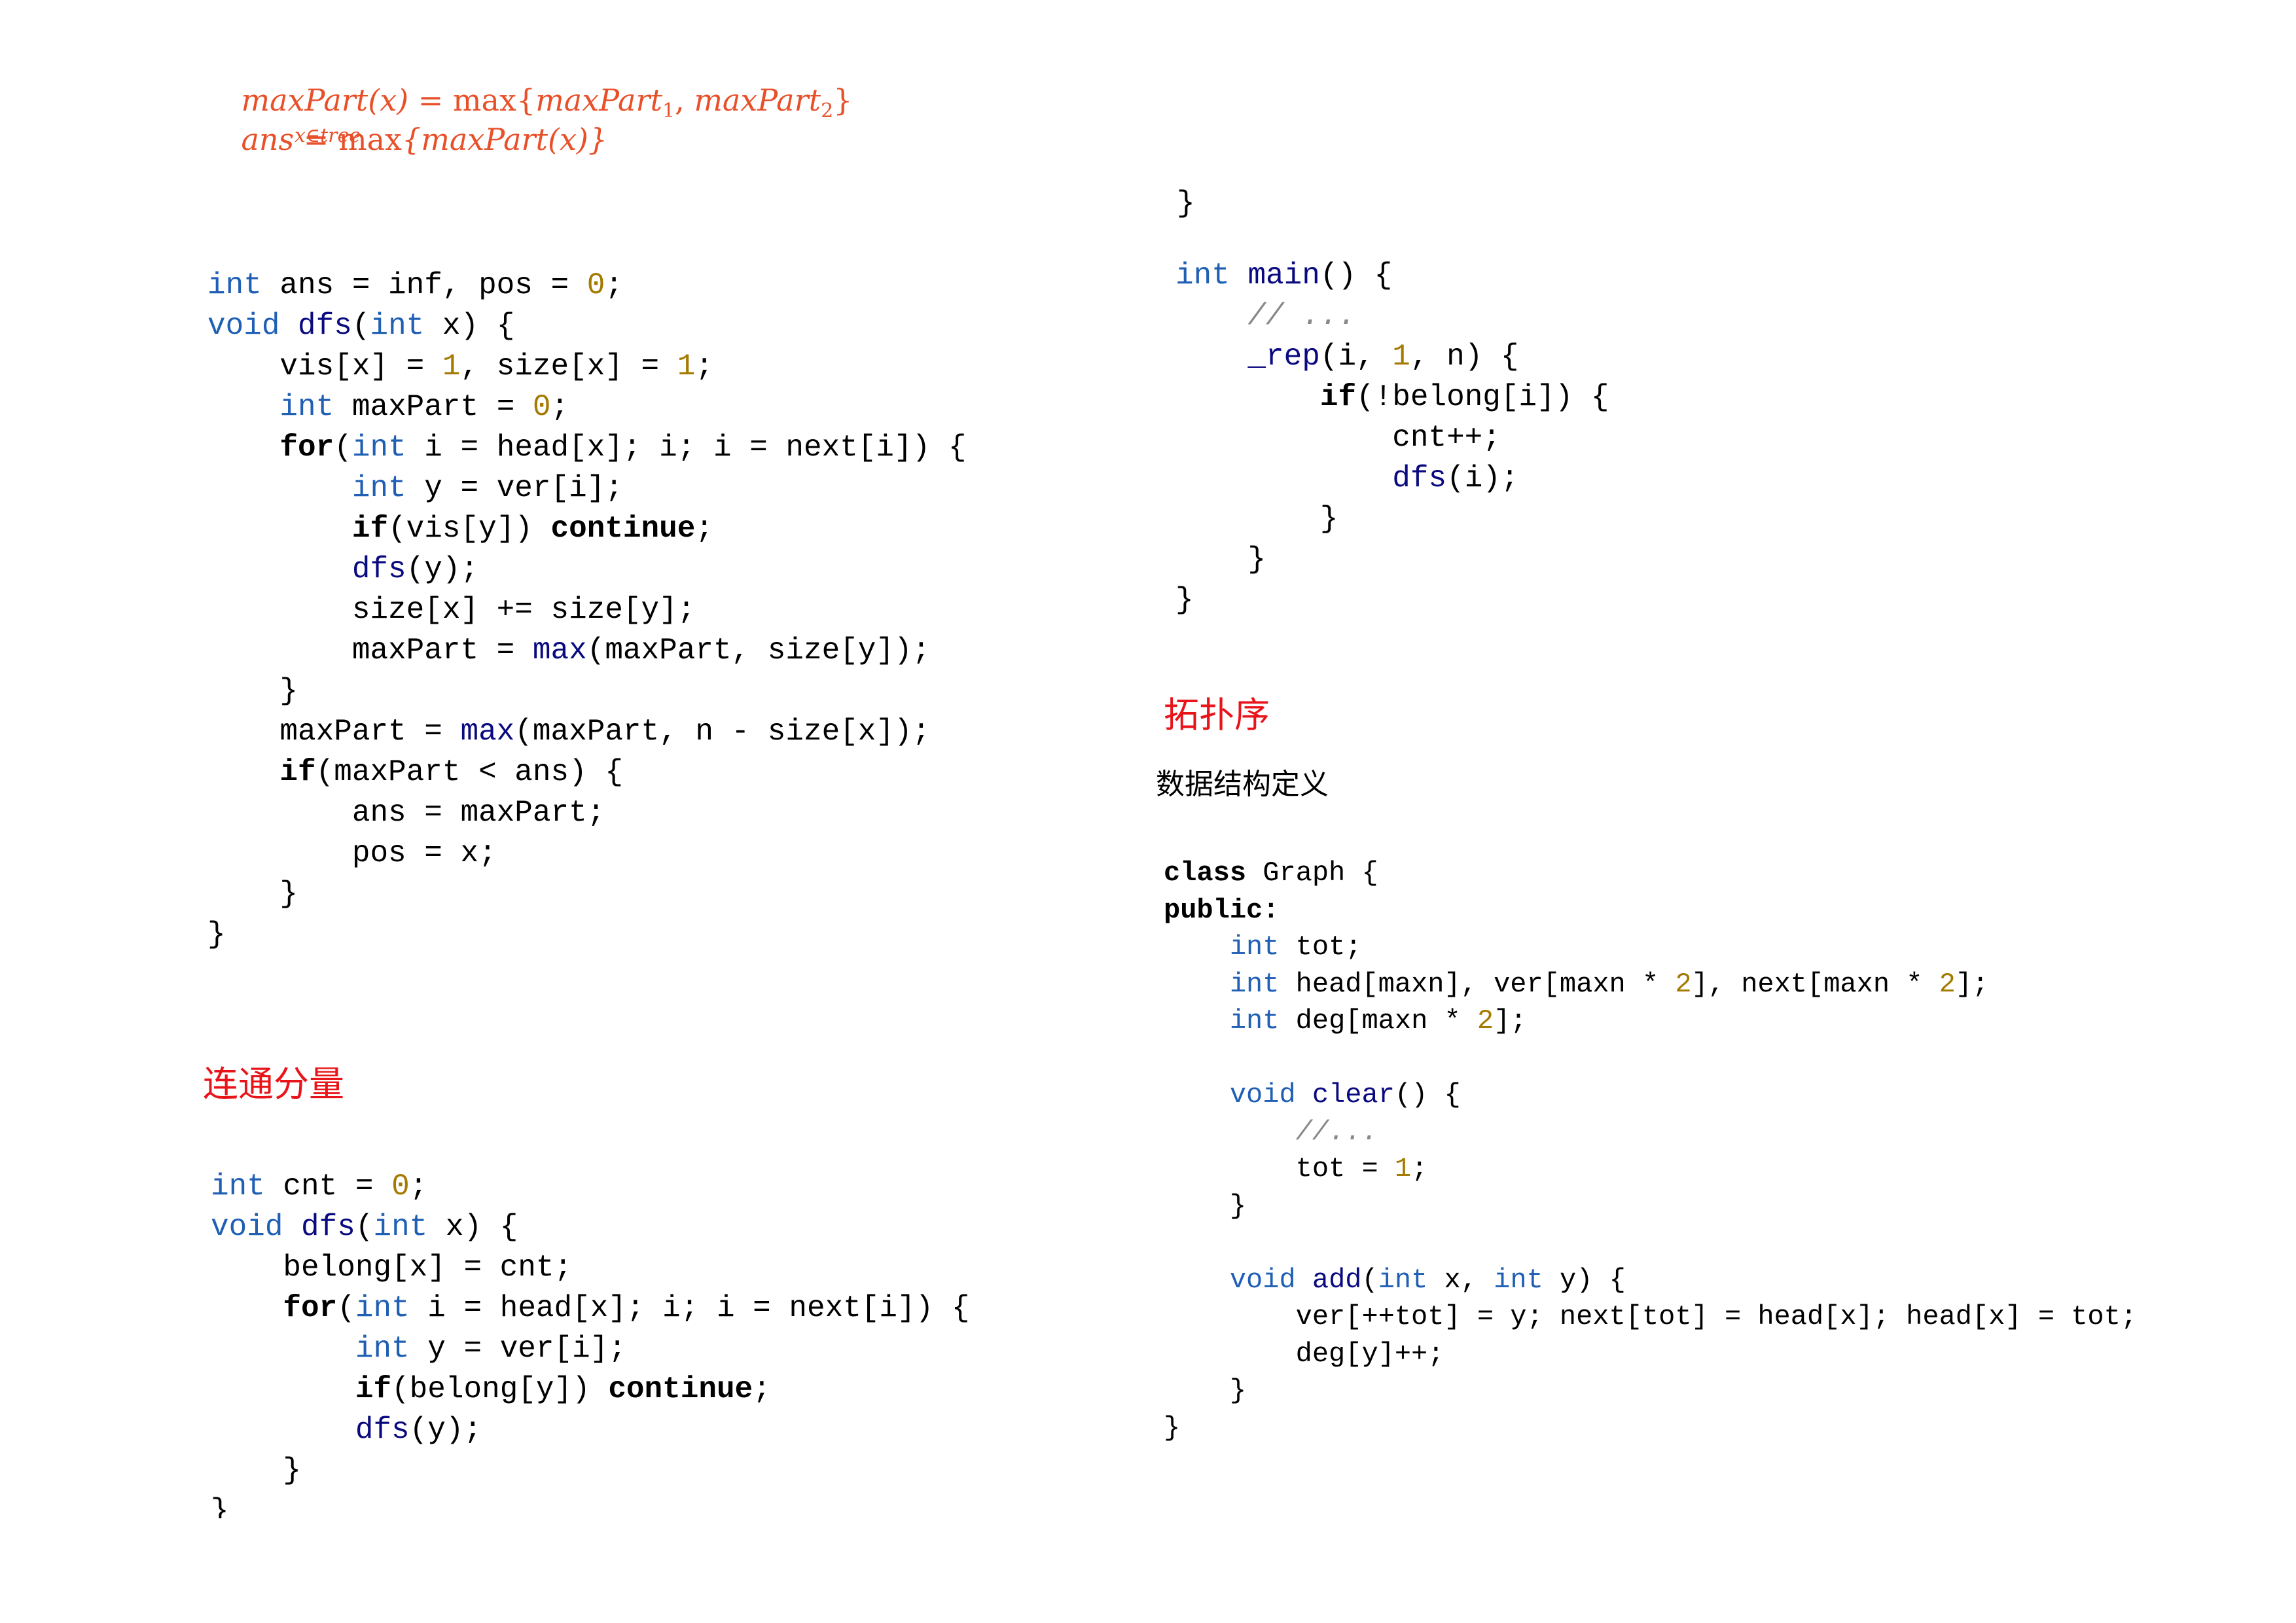  Describe the element at coordinates (1304, 1354) in the screenshot. I see `code-text: deg[y]++;` at that location.